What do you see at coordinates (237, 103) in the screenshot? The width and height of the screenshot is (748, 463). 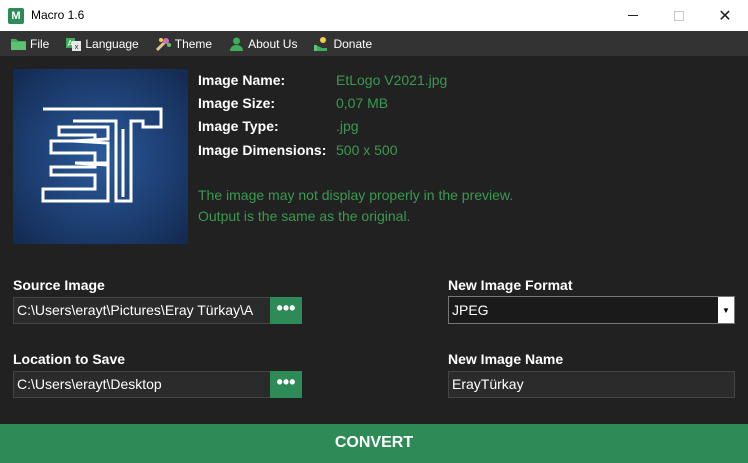 I see `image-size-label: Image Size:` at bounding box center [237, 103].